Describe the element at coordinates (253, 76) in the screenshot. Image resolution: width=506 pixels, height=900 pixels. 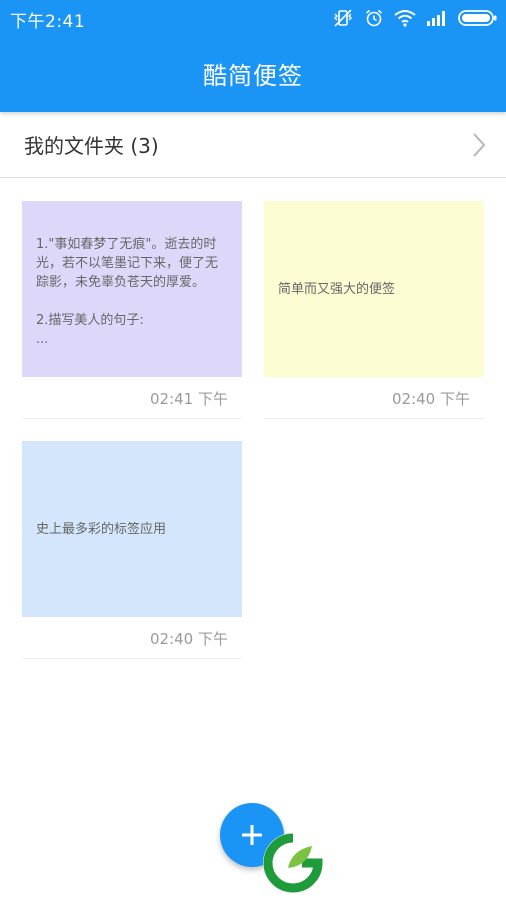
I see `app-title: 酷简便签` at that location.